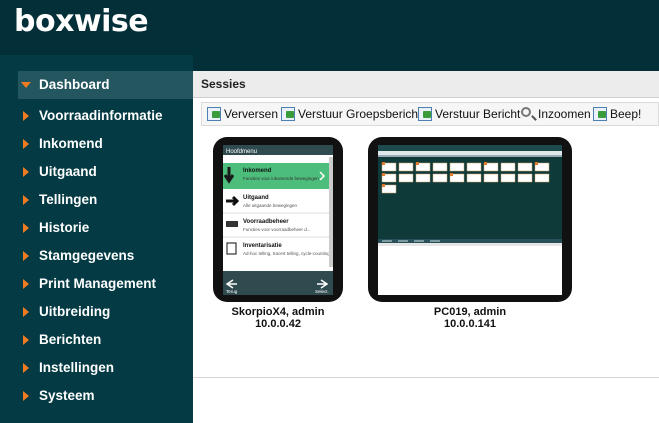  Describe the element at coordinates (77, 367) in the screenshot. I see `sidebar-item-label: Instellingen` at that location.